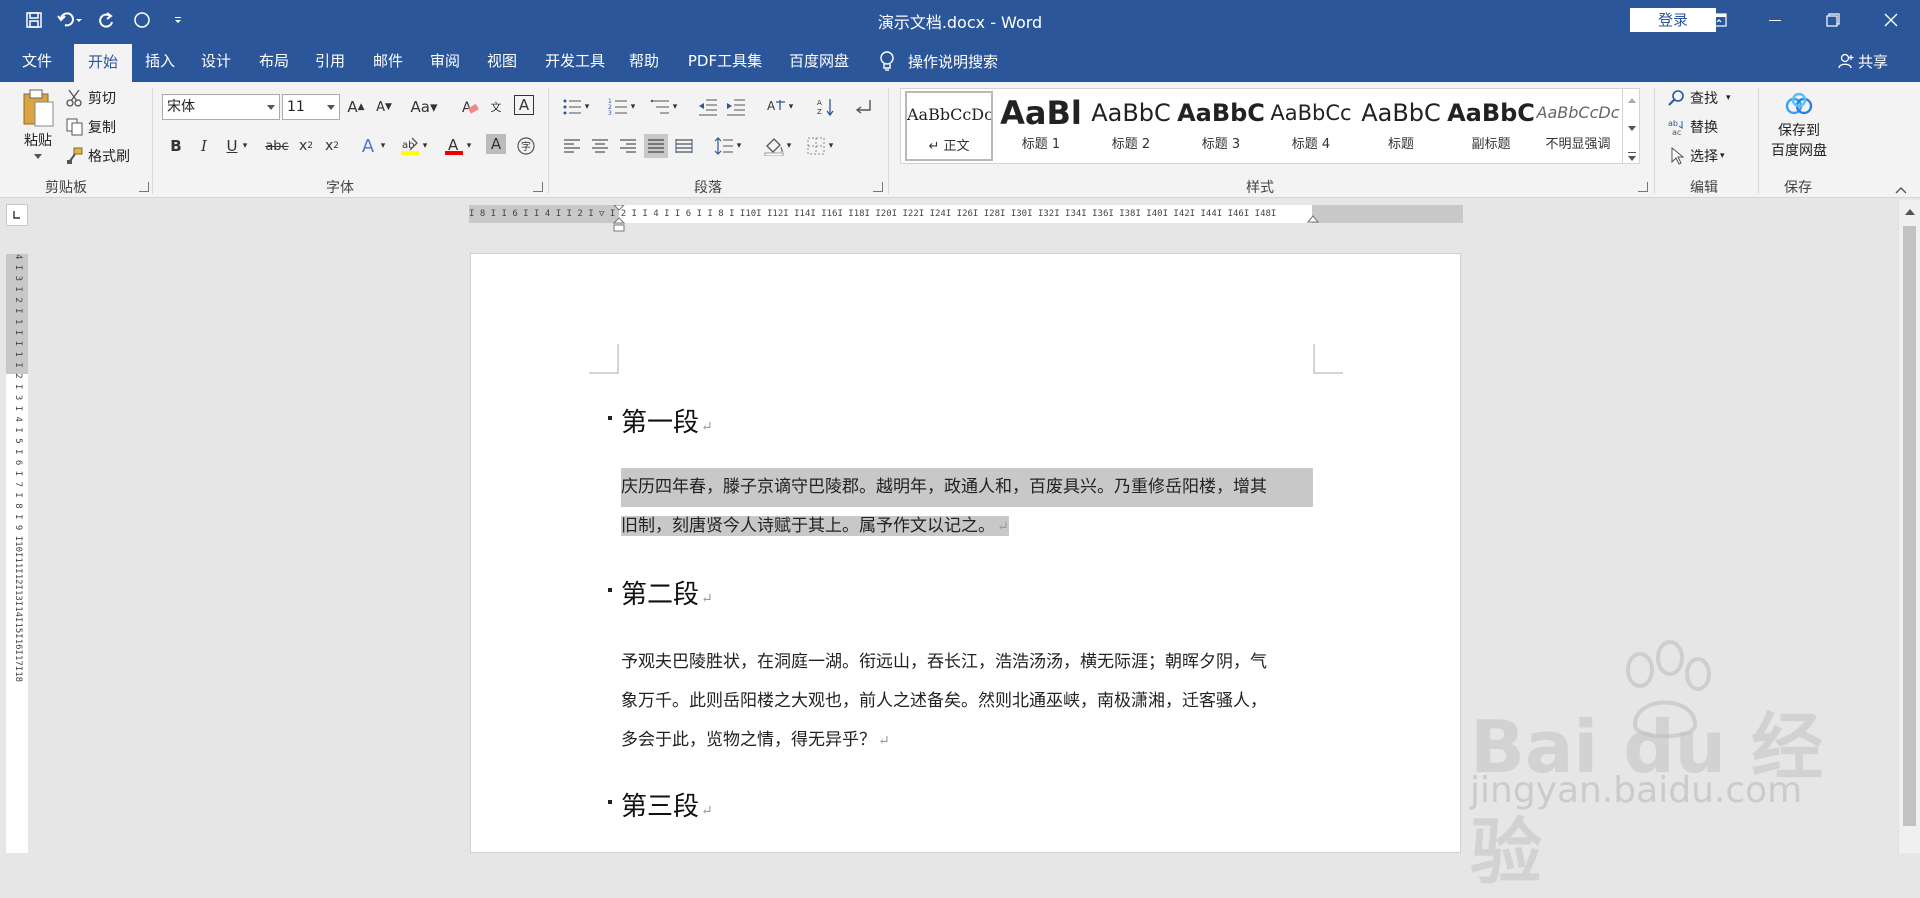 The image size is (1920, 898). I want to click on tab-file: 文件, so click(37, 61).